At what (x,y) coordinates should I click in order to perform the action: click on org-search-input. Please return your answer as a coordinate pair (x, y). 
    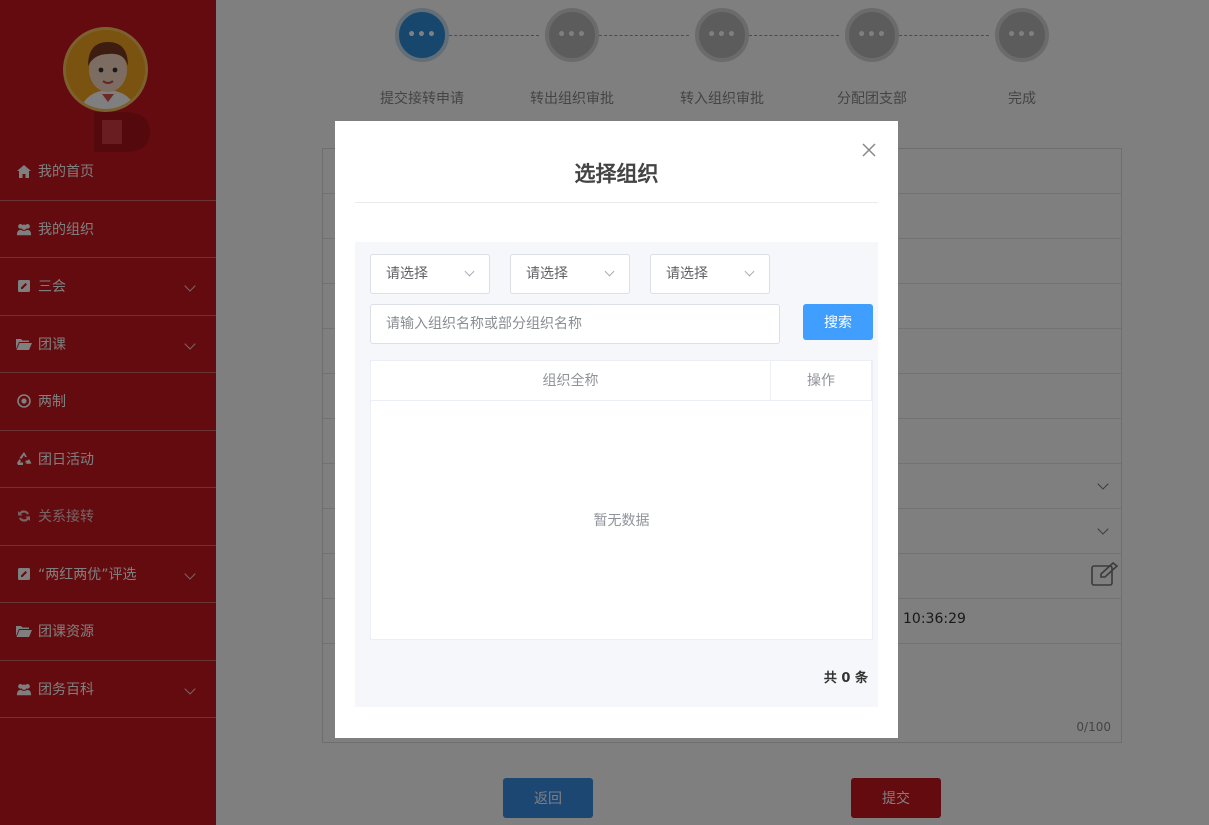
    Looking at the image, I should click on (575, 324).